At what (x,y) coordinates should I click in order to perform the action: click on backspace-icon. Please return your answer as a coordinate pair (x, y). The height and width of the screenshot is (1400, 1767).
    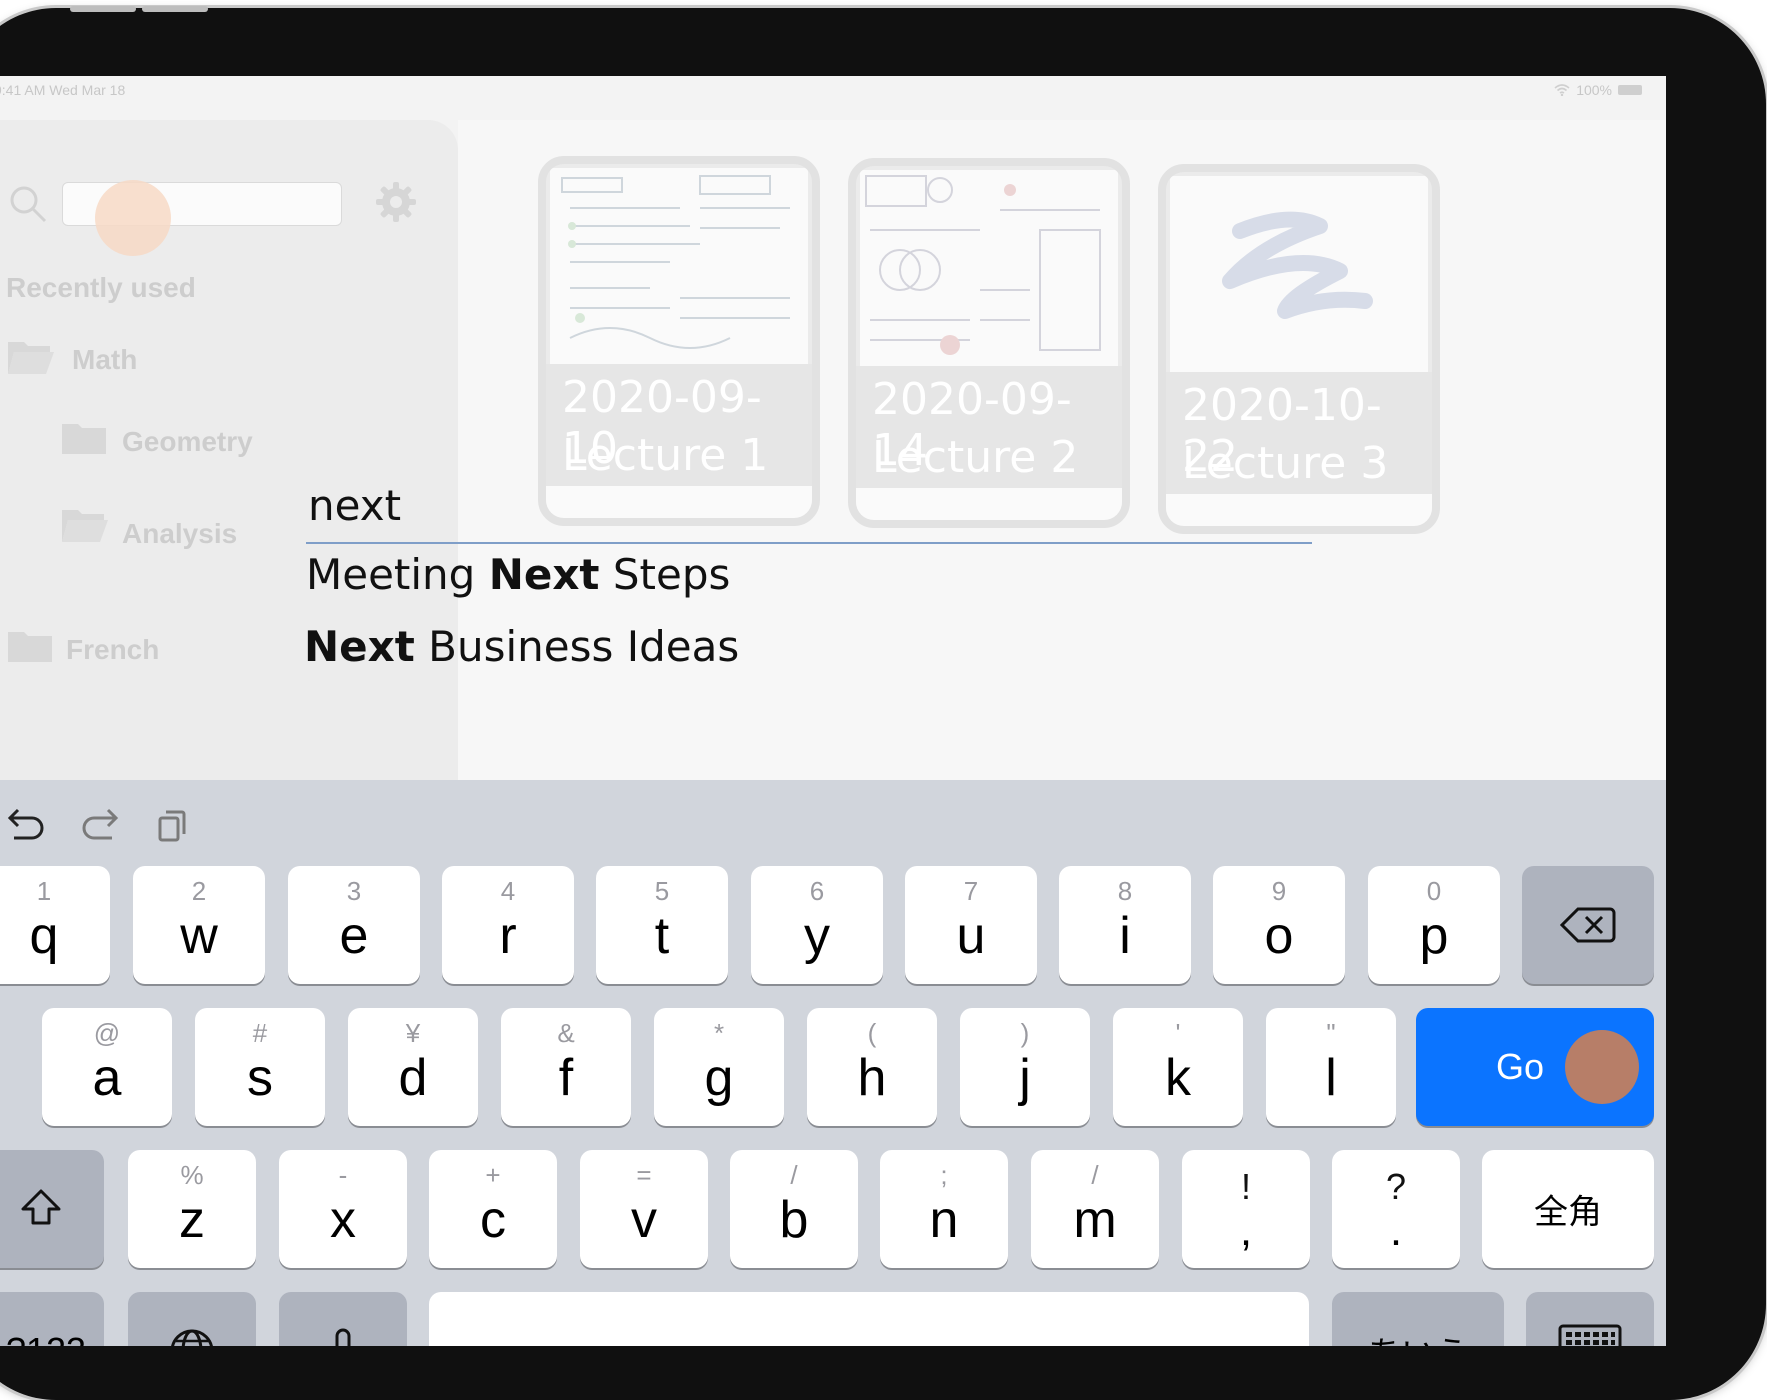
    Looking at the image, I should click on (1588, 925).